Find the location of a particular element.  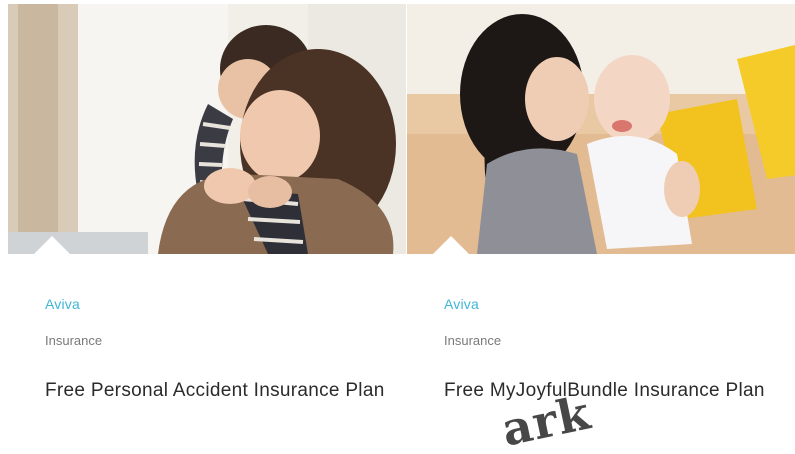

card-title: Free Personal Accident Insurance Plan is located at coordinates (215, 390).